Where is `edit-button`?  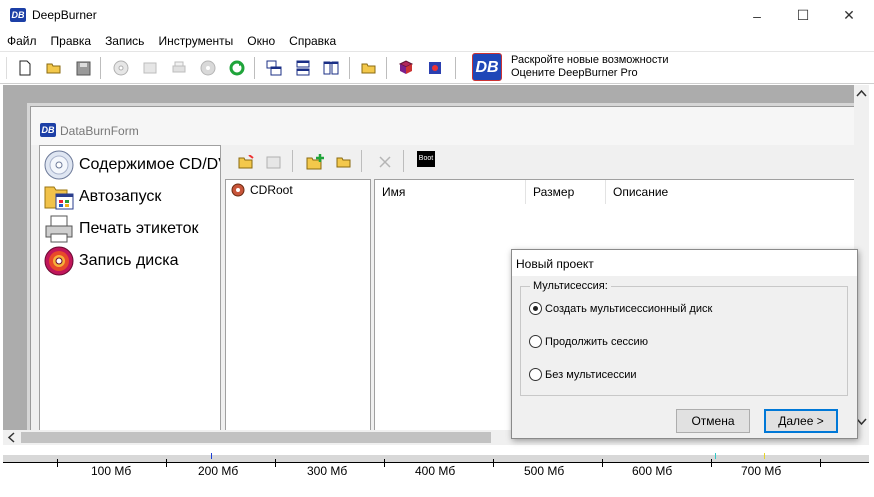
edit-button is located at coordinates (274, 162).